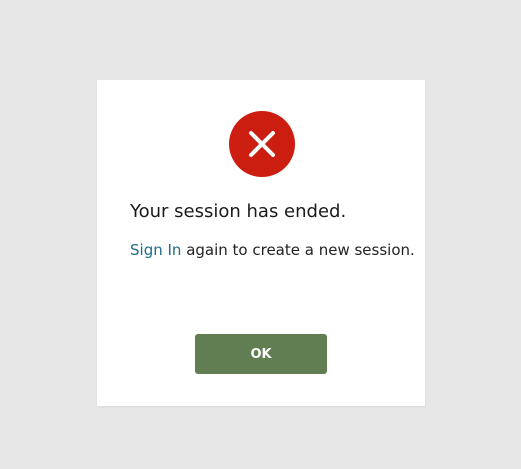 The image size is (521, 469). I want to click on ok-button: OK, so click(261, 354).